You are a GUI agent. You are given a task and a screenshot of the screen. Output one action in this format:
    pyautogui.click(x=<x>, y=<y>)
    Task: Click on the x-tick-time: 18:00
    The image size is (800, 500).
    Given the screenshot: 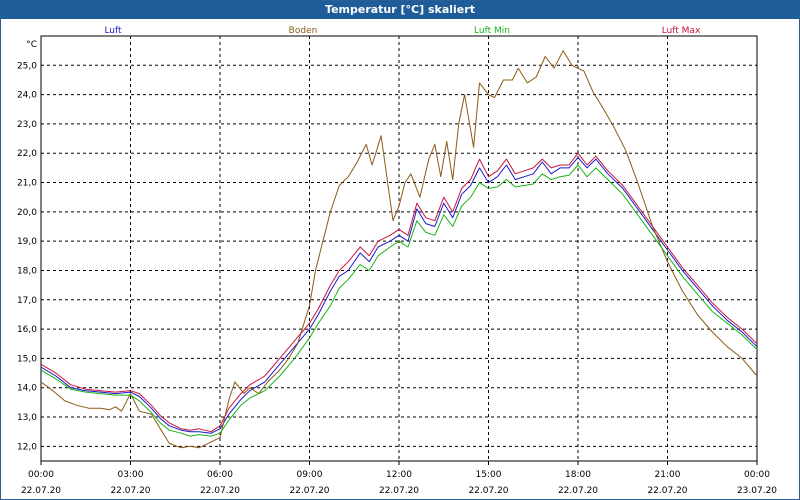 What is the action you would take?
    pyautogui.click(x=578, y=475)
    